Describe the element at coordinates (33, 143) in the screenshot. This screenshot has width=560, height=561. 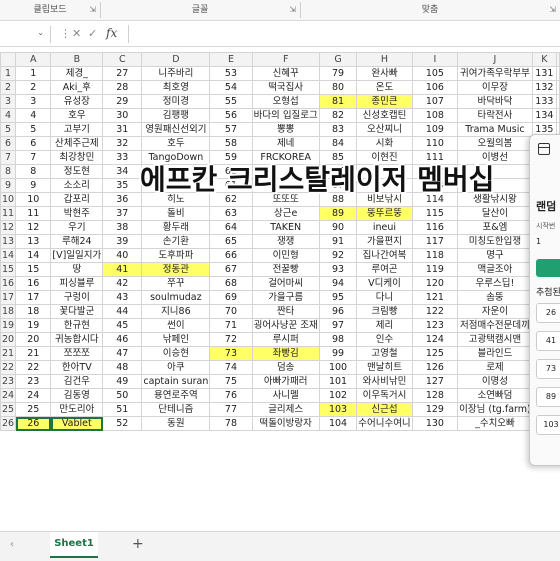
I see `cell-a6: 6` at that location.